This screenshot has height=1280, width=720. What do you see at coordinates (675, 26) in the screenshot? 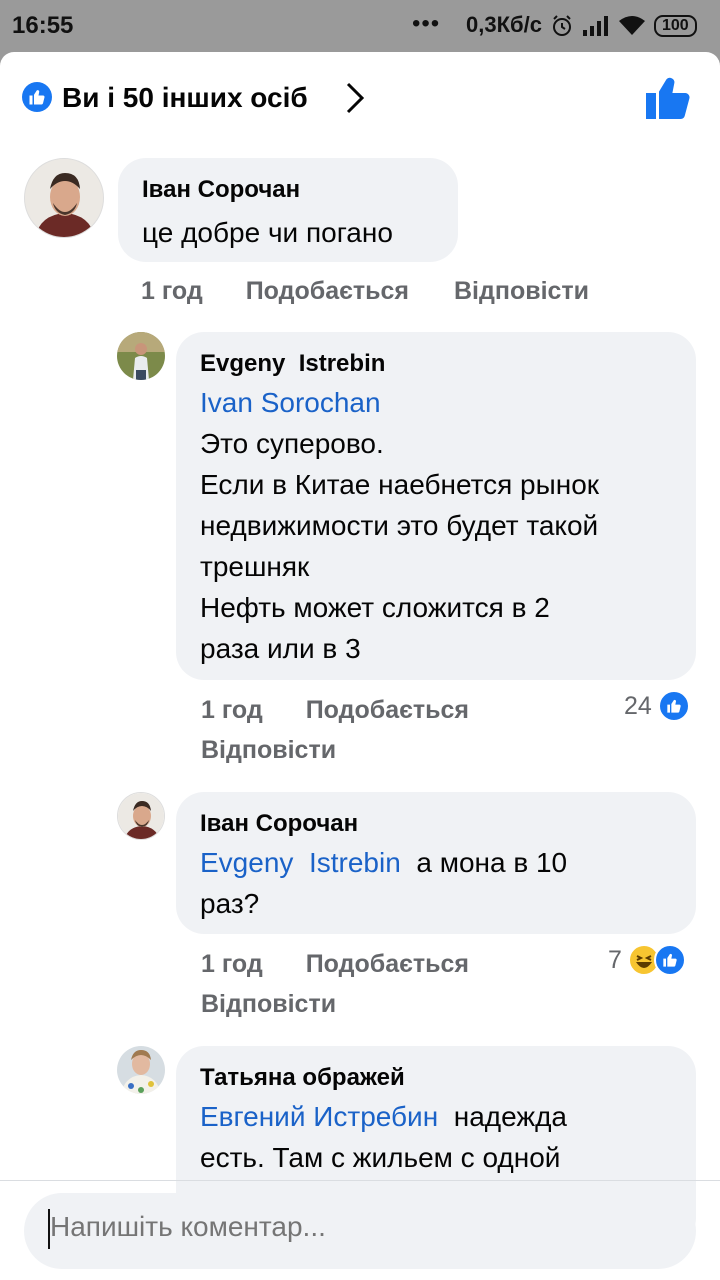
I see `battery-indicator: 100` at bounding box center [675, 26].